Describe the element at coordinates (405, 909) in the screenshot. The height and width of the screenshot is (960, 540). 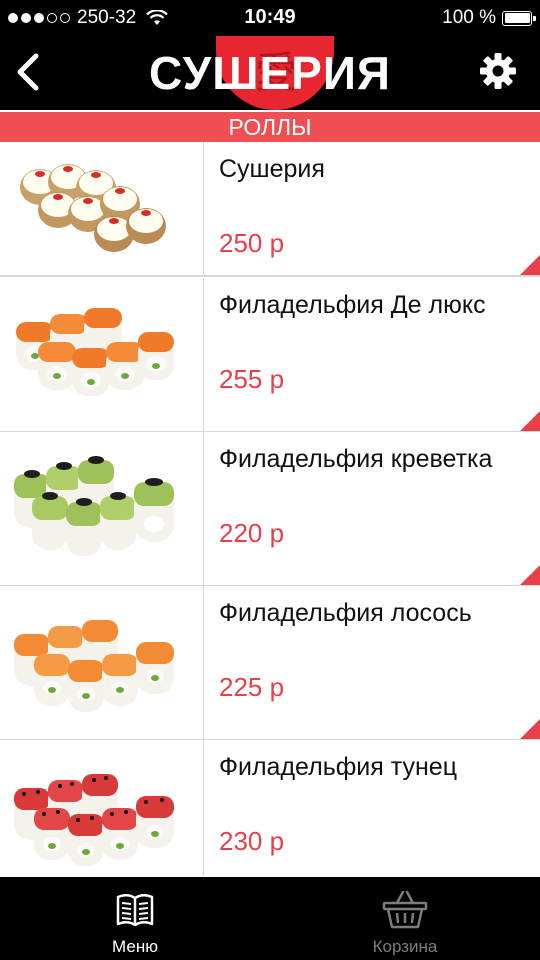
I see `basket-icon` at that location.